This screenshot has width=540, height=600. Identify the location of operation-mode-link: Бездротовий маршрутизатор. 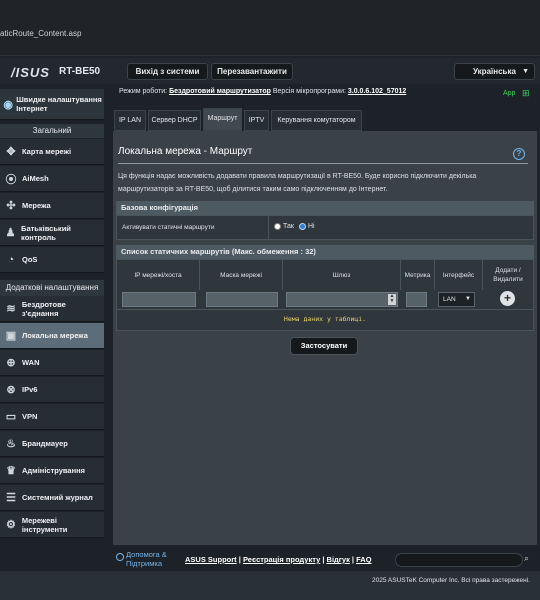
(220, 91).